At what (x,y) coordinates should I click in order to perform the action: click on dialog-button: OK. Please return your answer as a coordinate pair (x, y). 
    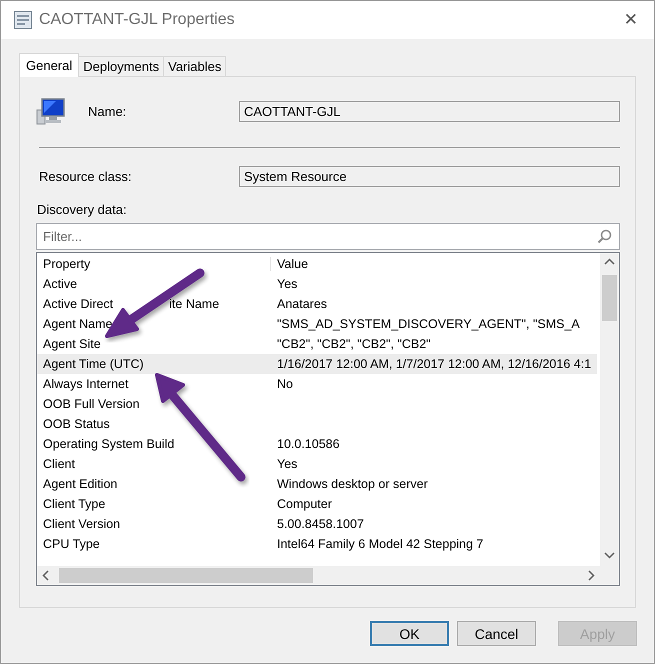
    Looking at the image, I should click on (409, 633).